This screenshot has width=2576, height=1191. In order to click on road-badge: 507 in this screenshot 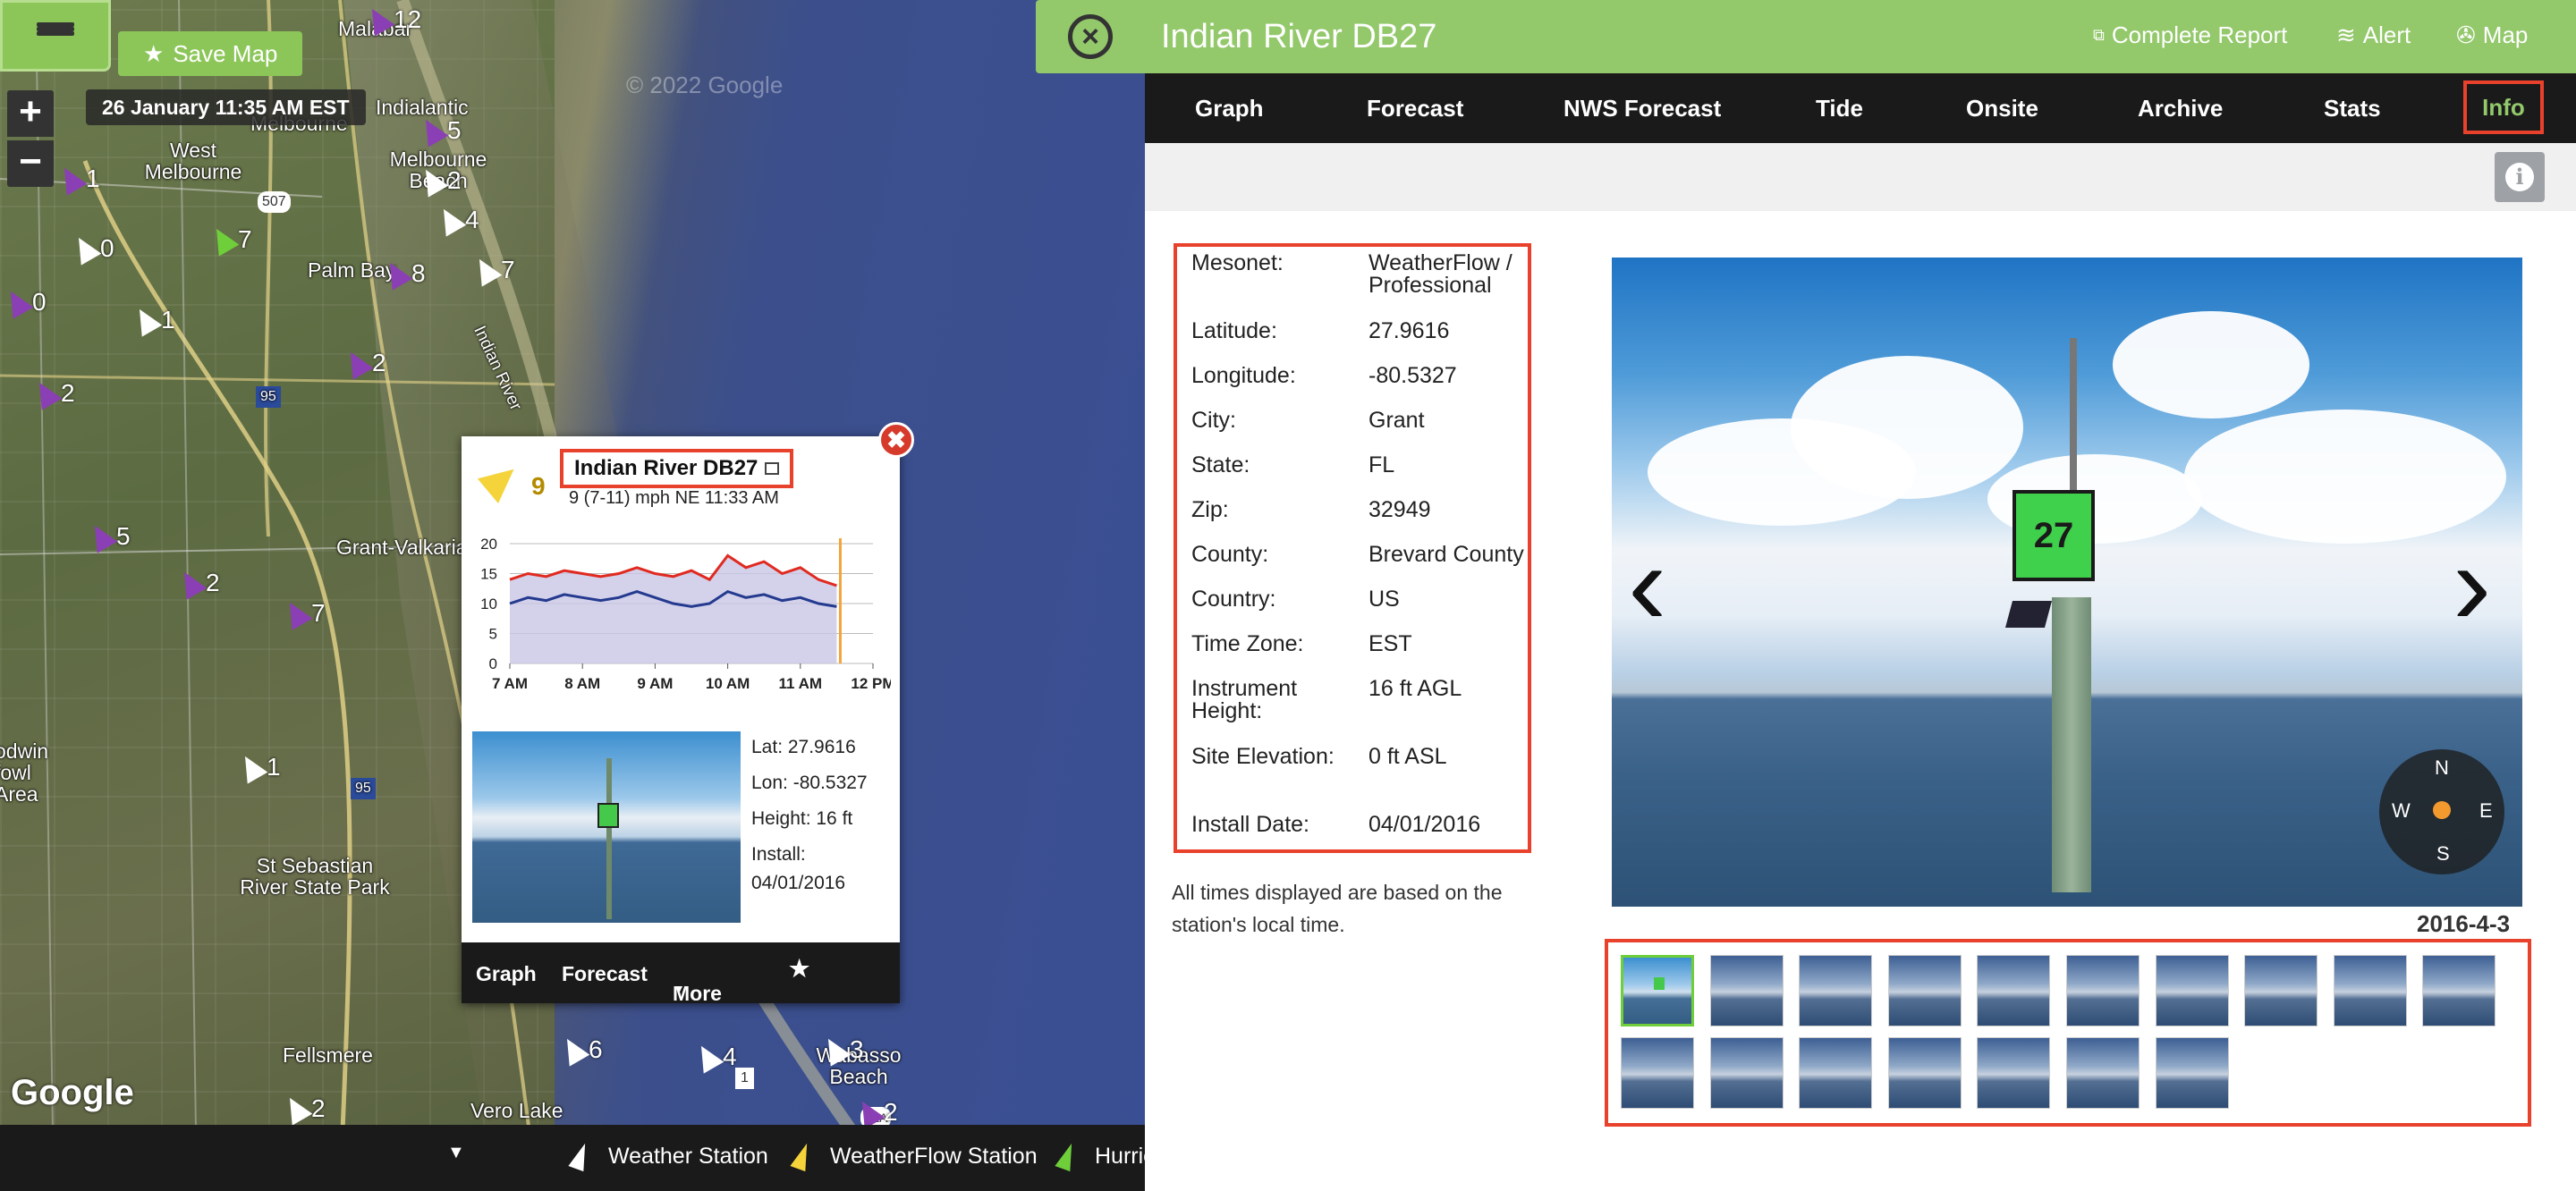, I will do `click(274, 202)`.